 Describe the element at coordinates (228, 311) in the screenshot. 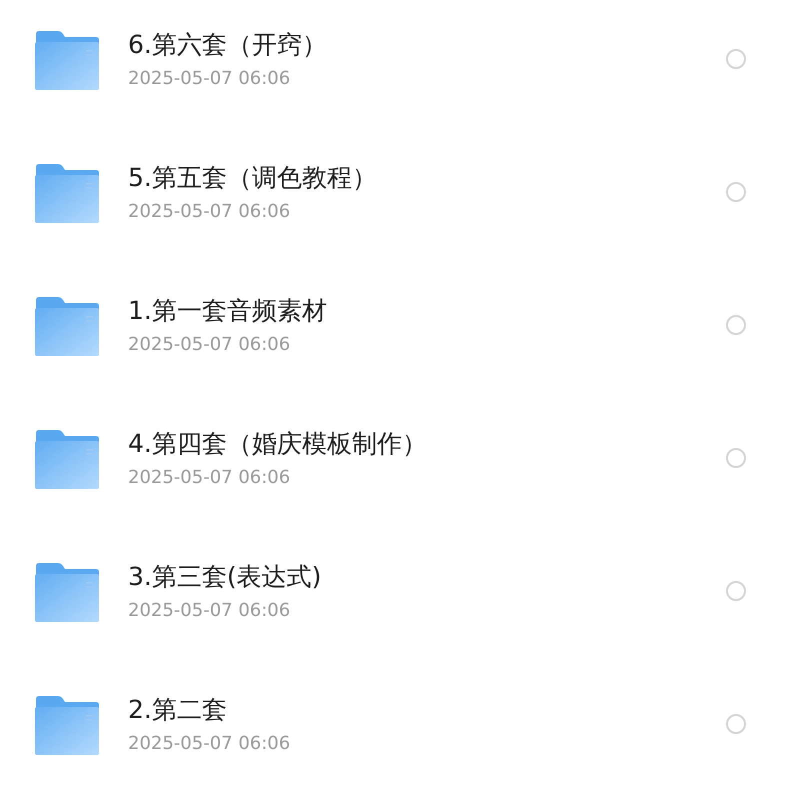

I see `folder-name: 1.第一套音频素材` at that location.